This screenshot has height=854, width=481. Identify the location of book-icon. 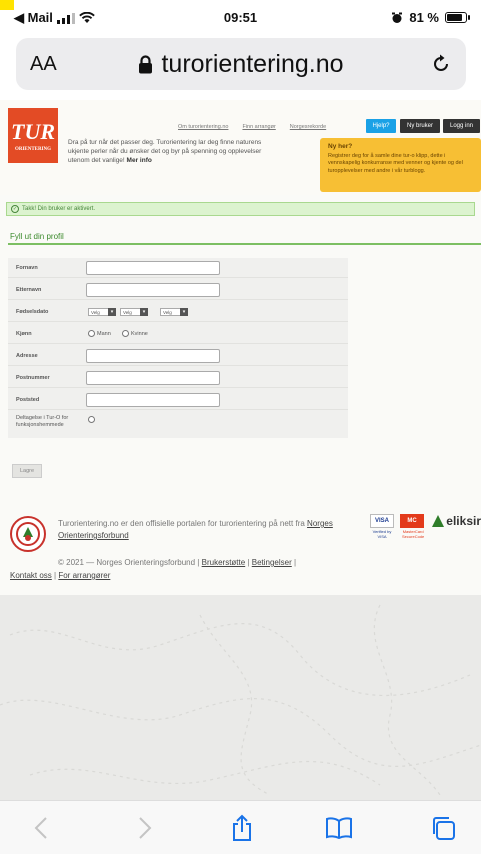
(339, 828).